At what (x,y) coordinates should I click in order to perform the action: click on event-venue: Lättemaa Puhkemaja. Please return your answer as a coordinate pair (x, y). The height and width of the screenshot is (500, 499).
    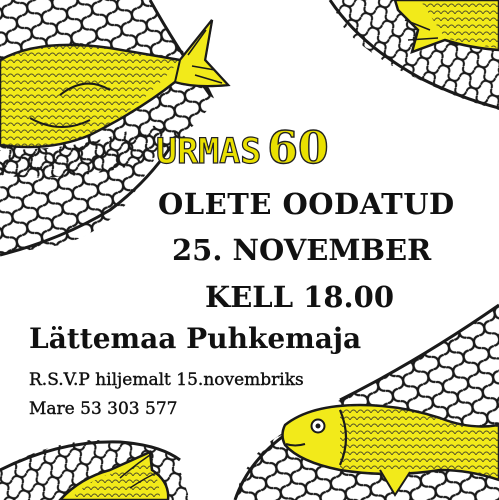
    Looking at the image, I should click on (195, 338).